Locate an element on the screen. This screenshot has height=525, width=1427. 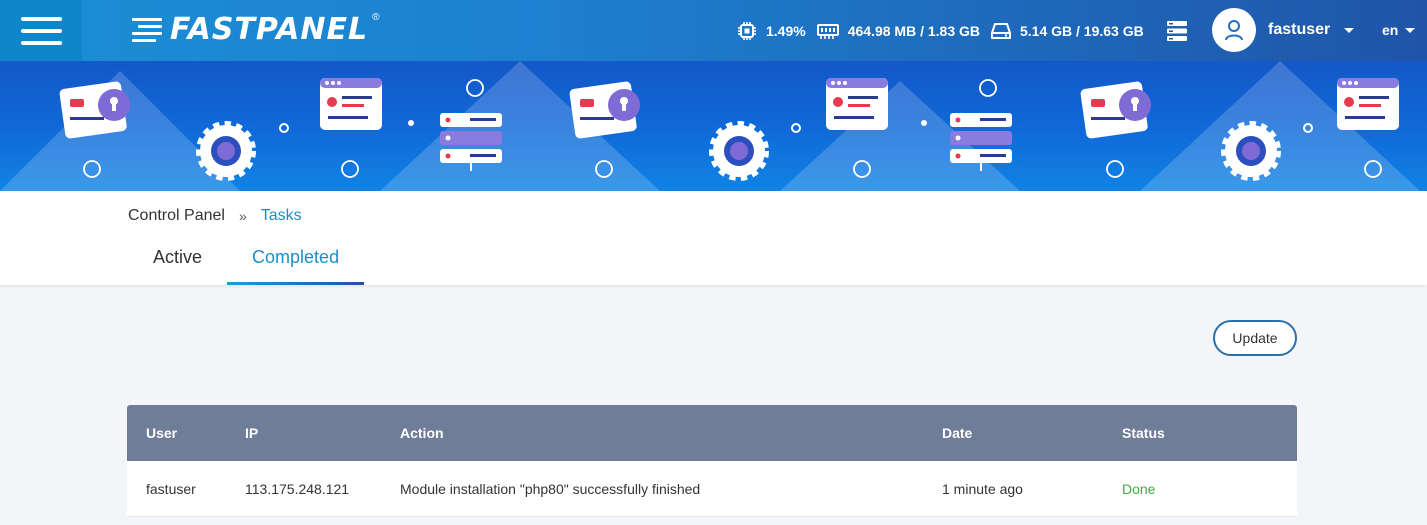
tab-active: Active is located at coordinates (177, 264).